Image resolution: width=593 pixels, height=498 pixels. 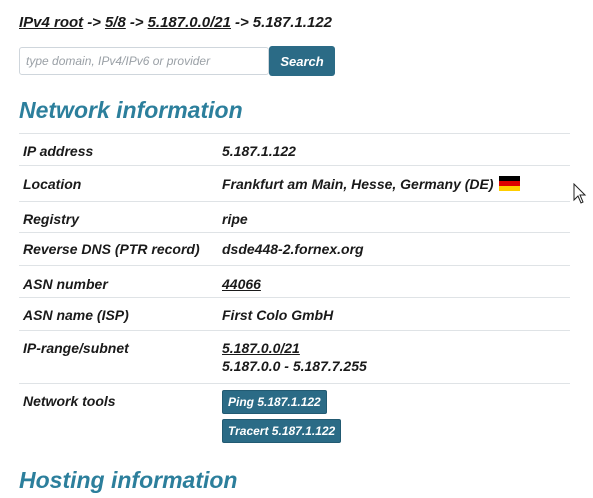 What do you see at coordinates (580, 193) in the screenshot?
I see `mouse-pointer-icon` at bounding box center [580, 193].